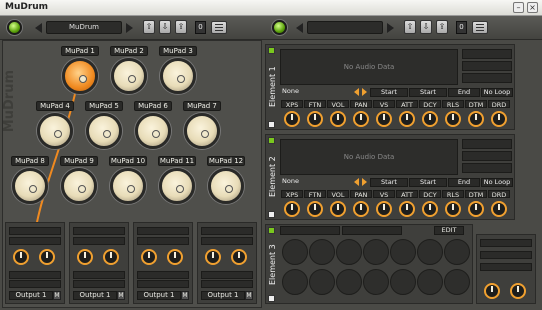  I want to click on mupad-8: MuPad 8, so click(30, 181).